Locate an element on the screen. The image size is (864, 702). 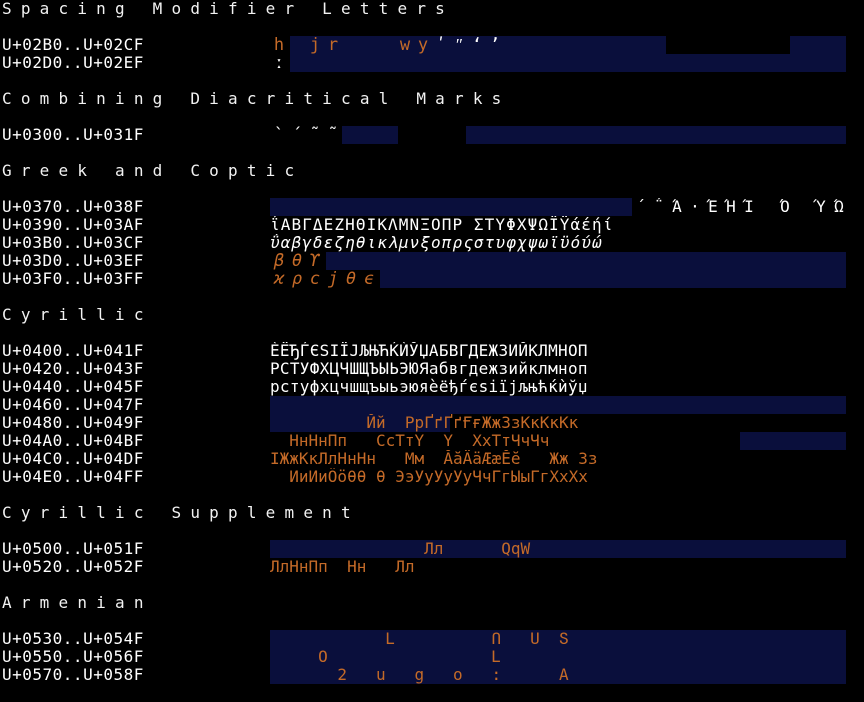
range-label: U+0400..U+041F is located at coordinates (73, 350).